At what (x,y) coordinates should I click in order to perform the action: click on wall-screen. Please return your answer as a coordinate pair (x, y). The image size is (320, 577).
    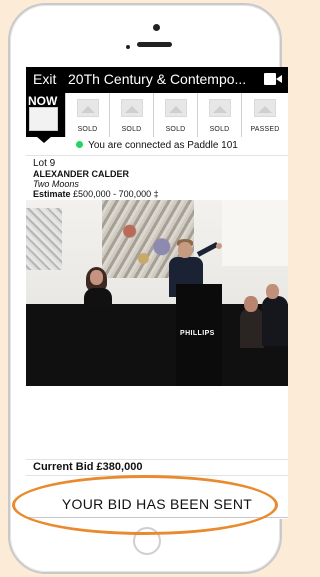
    Looking at the image, I should click on (255, 233).